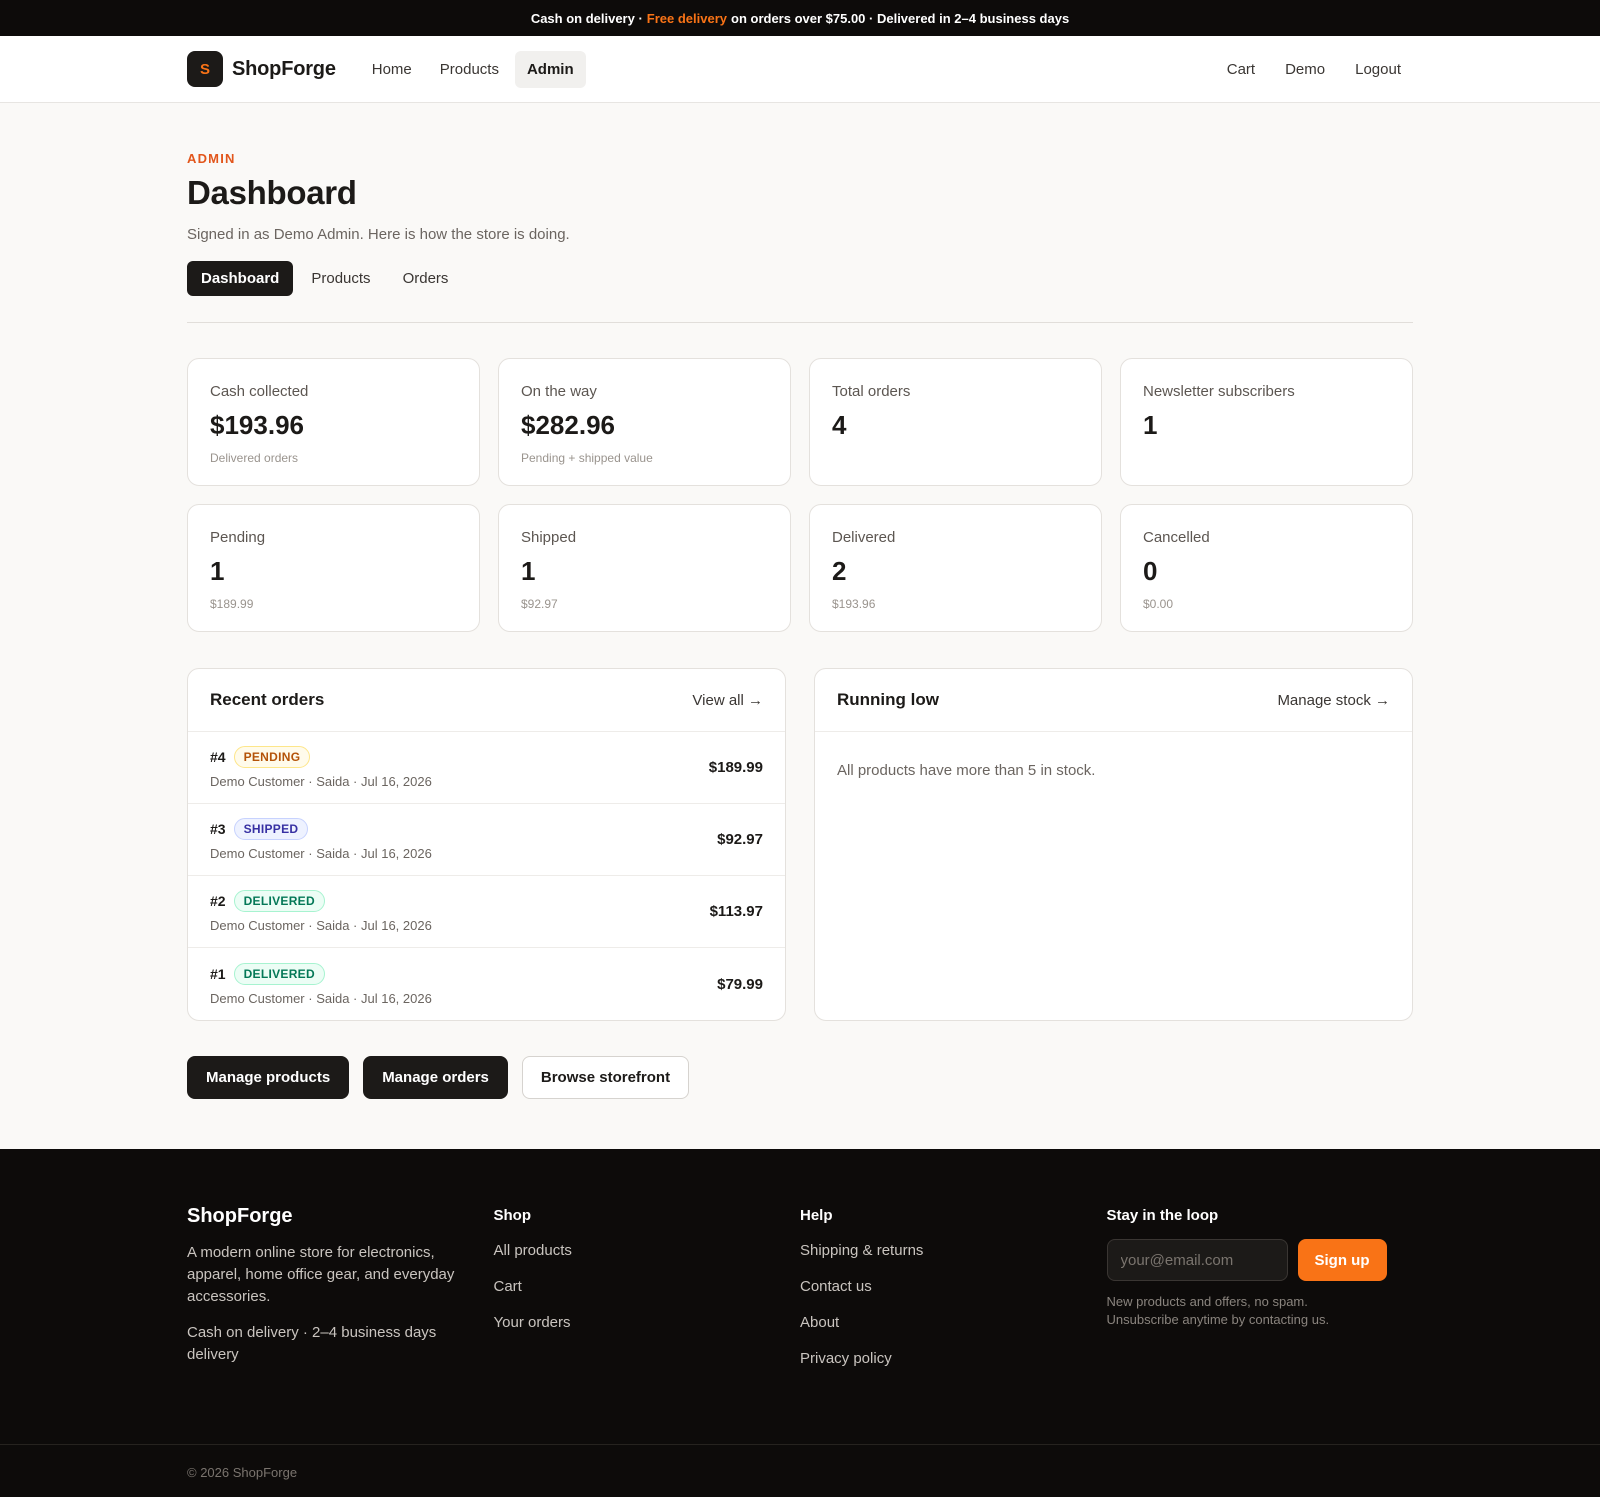  I want to click on stat-note: $193.96, so click(854, 604).